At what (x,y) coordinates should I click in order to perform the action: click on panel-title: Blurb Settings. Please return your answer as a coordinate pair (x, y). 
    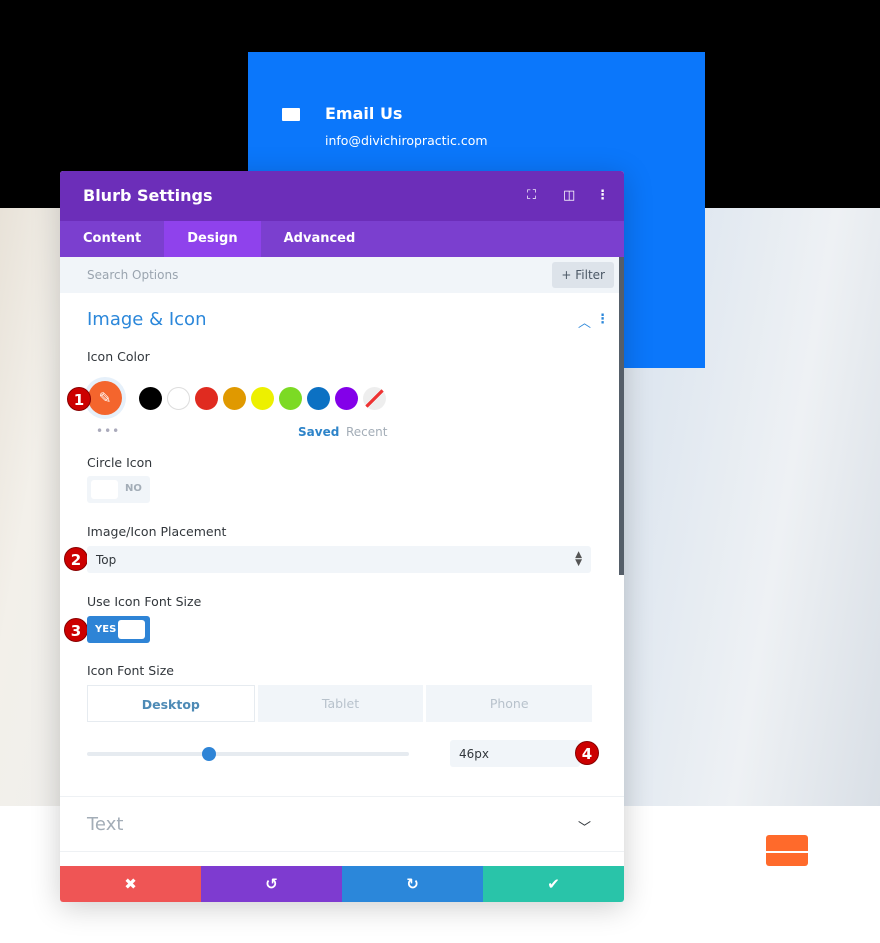
    Looking at the image, I should click on (148, 195).